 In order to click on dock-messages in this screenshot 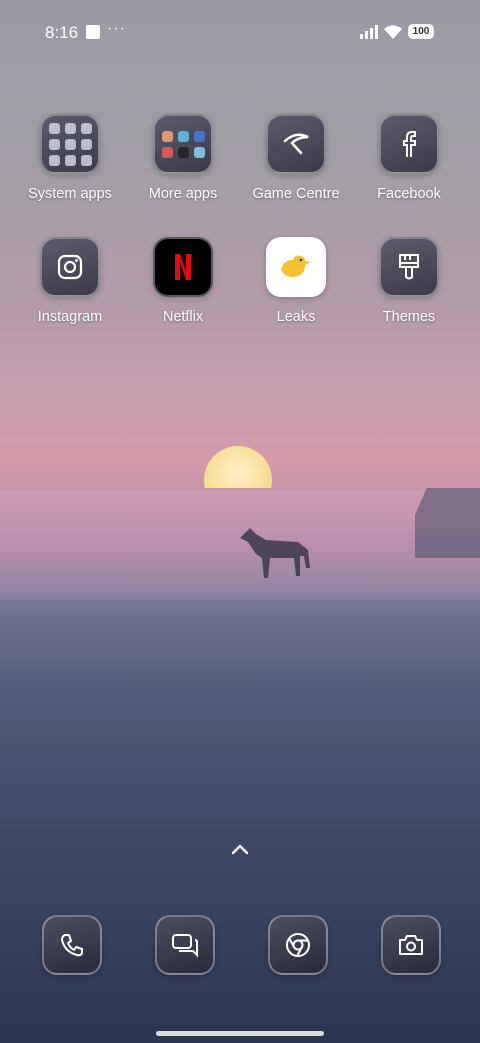, I will do `click(185, 945)`.